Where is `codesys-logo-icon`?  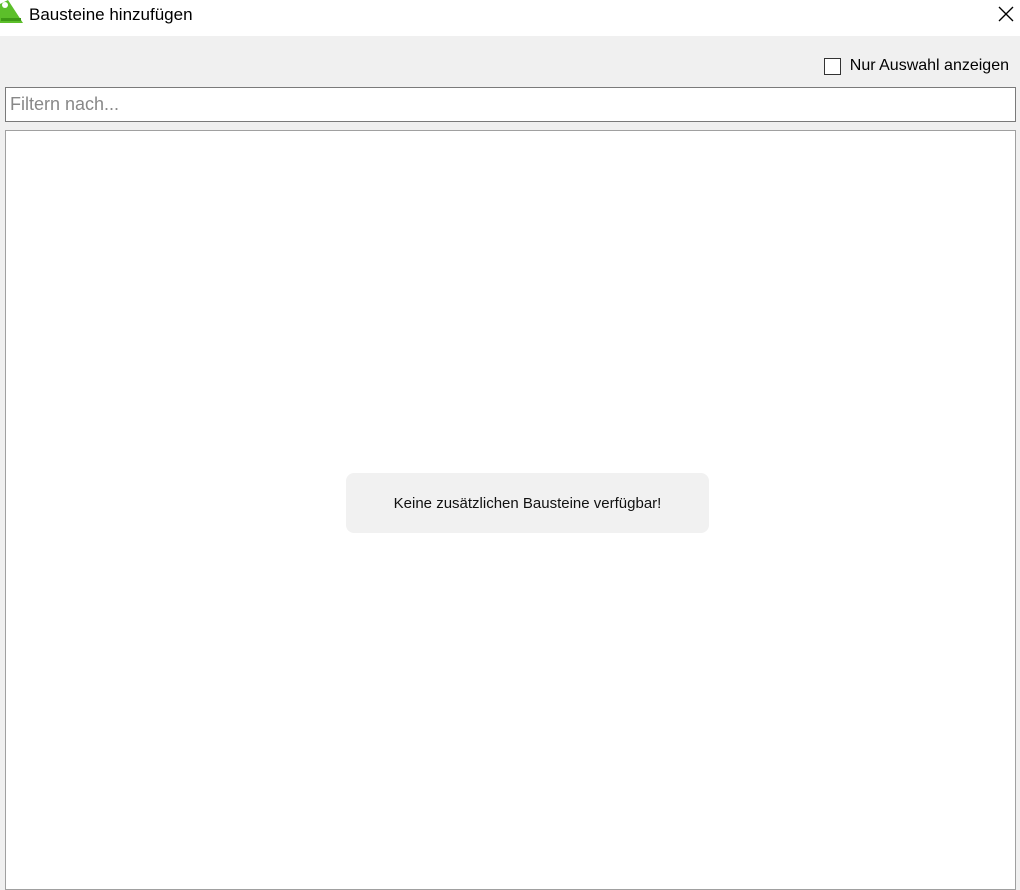 codesys-logo-icon is located at coordinates (11, 11).